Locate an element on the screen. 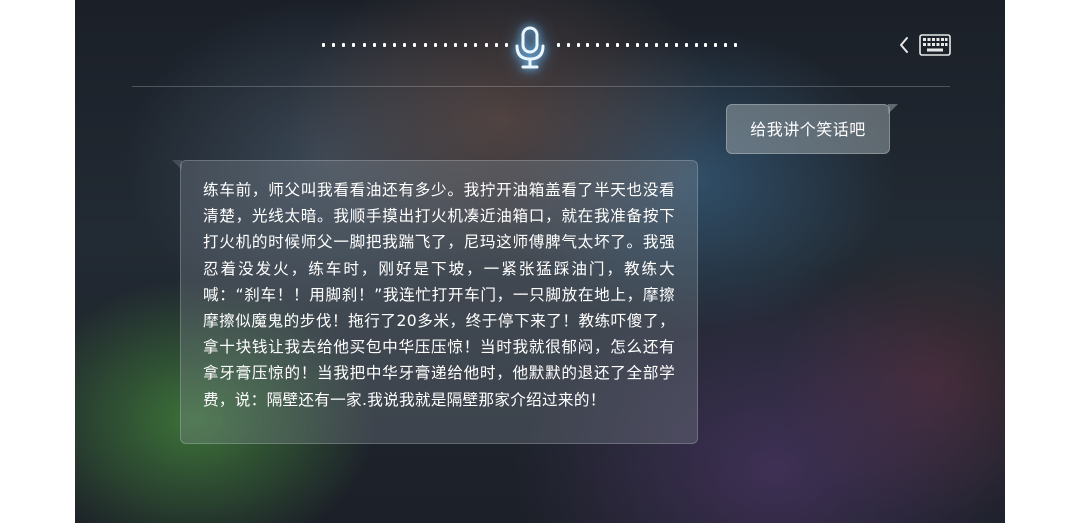  user-message-text: 给我讲个笑话吧 is located at coordinates (808, 129).